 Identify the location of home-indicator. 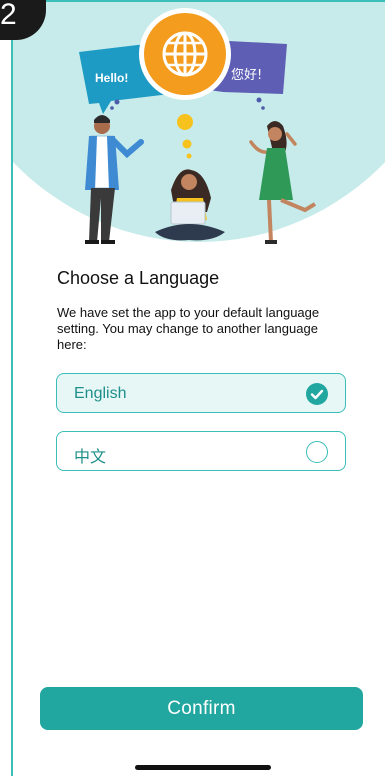
(203, 767).